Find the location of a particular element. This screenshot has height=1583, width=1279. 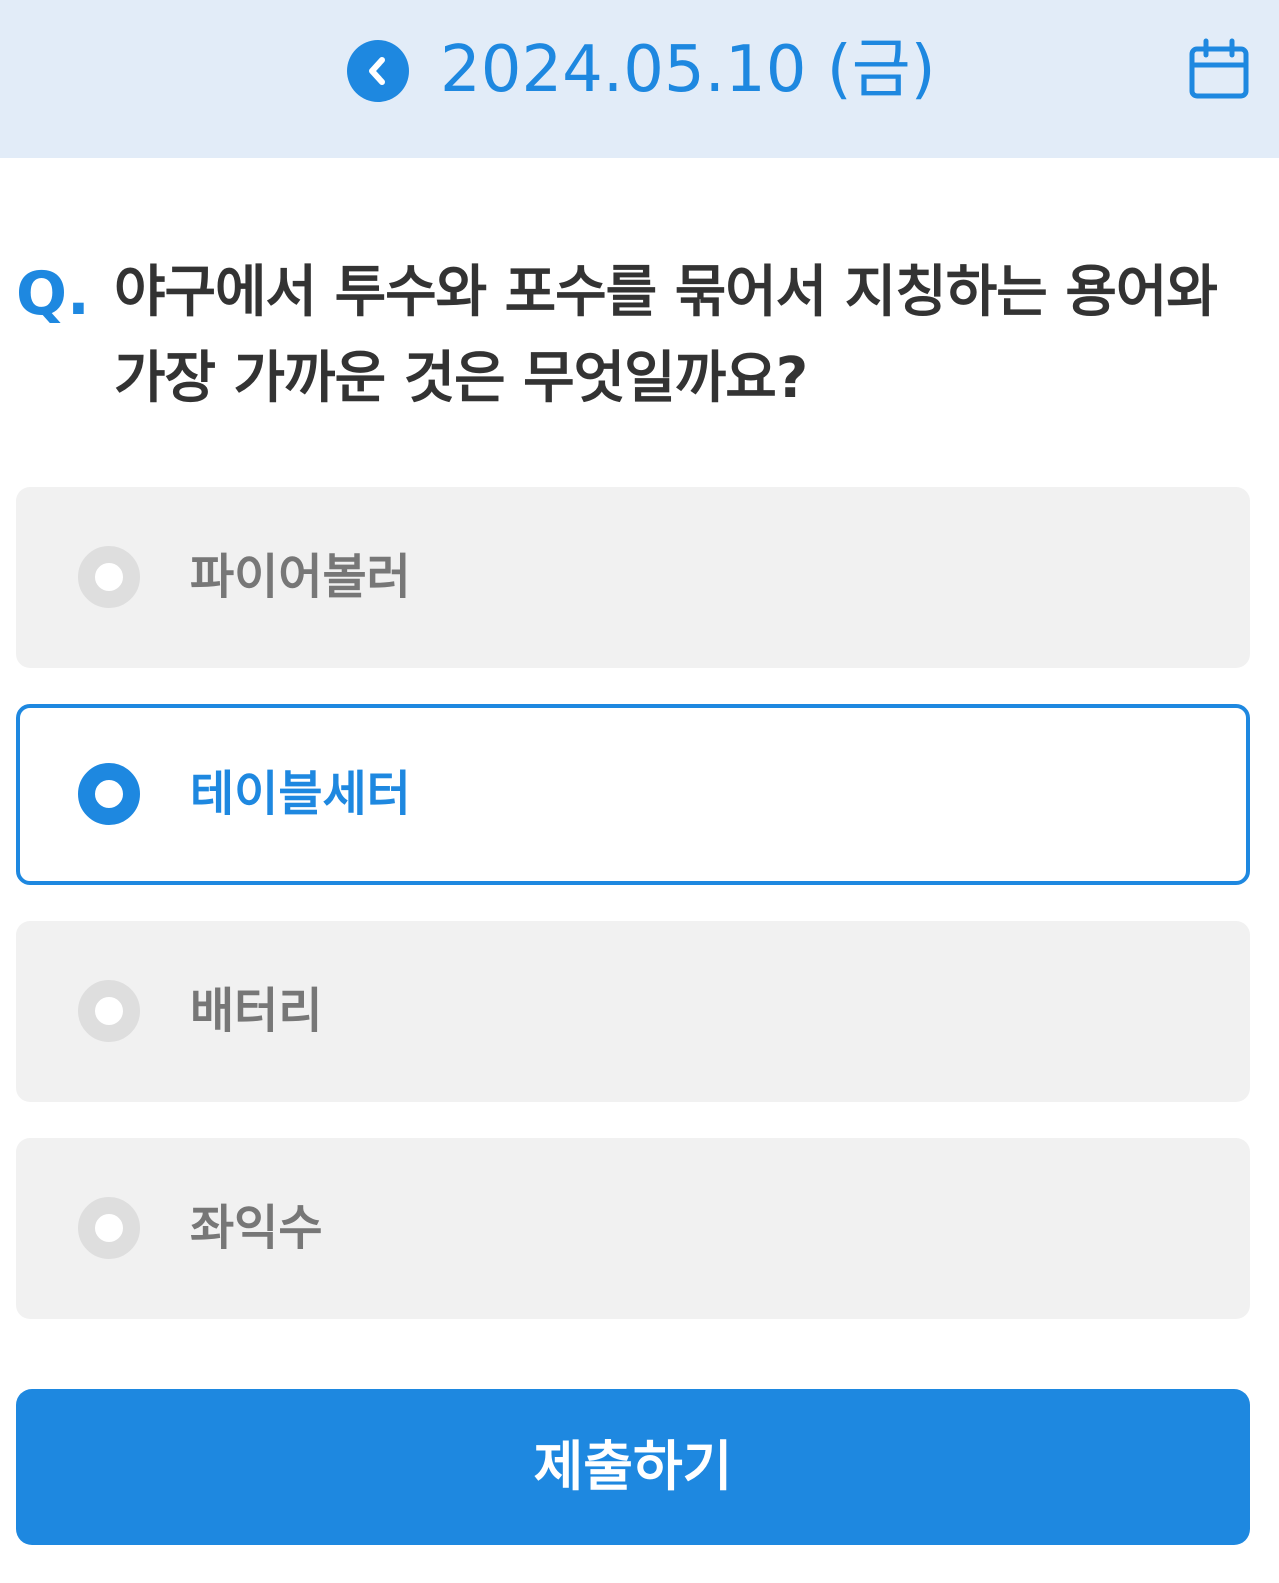

answer-option-label: 테이블세터 is located at coordinates (300, 794).